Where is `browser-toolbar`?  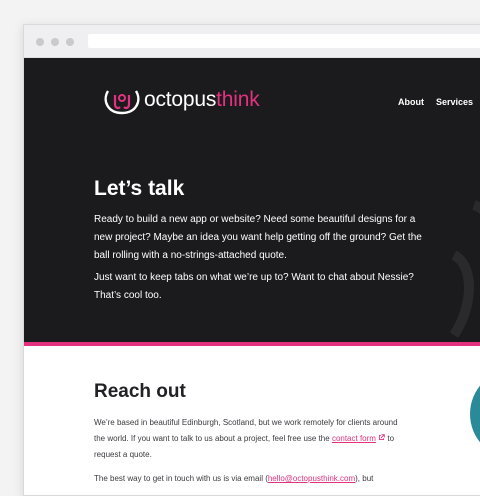 browser-toolbar is located at coordinates (252, 41).